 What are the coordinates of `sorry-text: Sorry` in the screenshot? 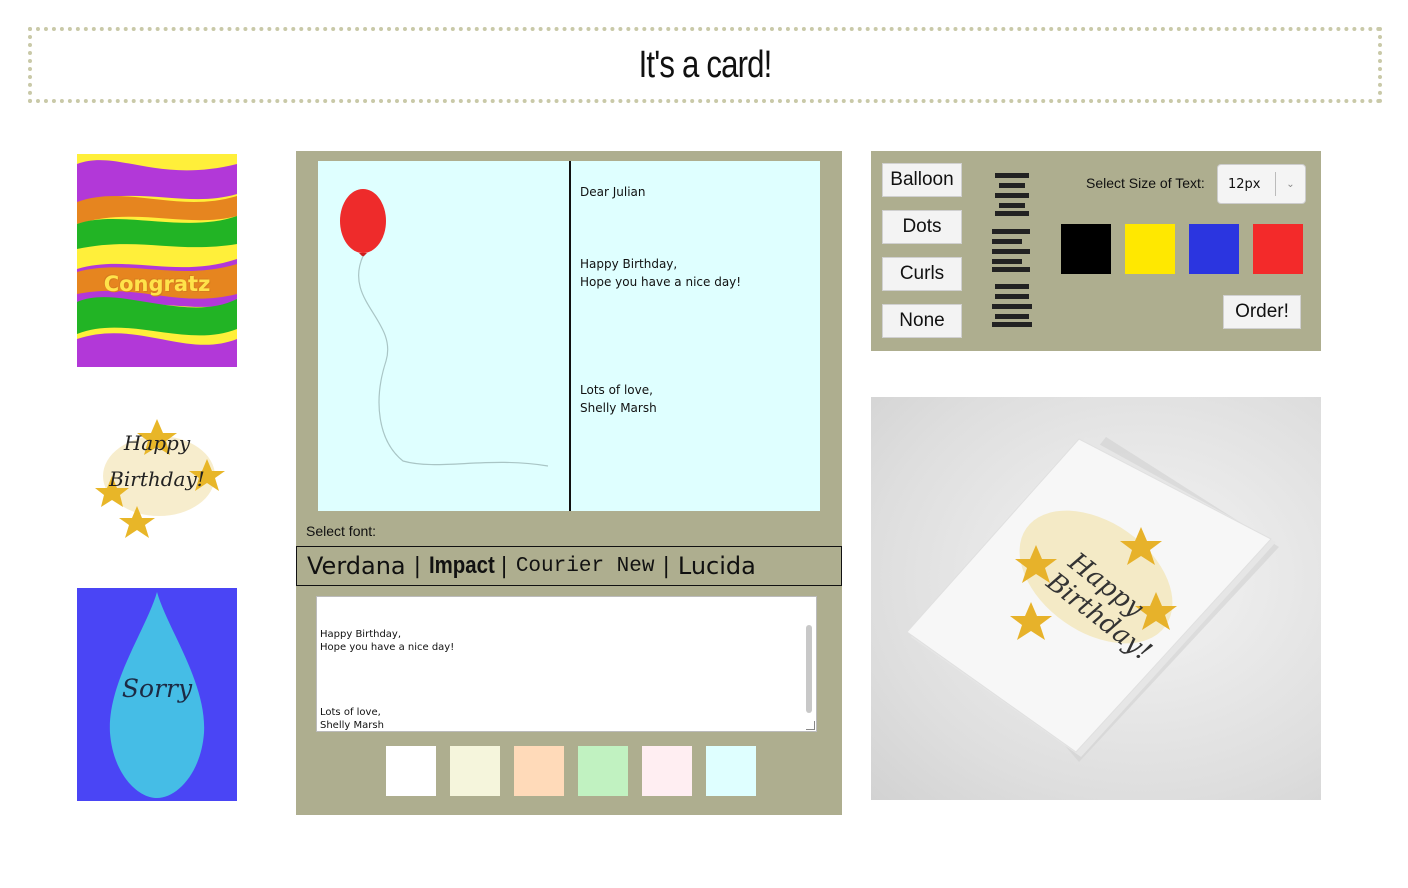 It's located at (157, 688).